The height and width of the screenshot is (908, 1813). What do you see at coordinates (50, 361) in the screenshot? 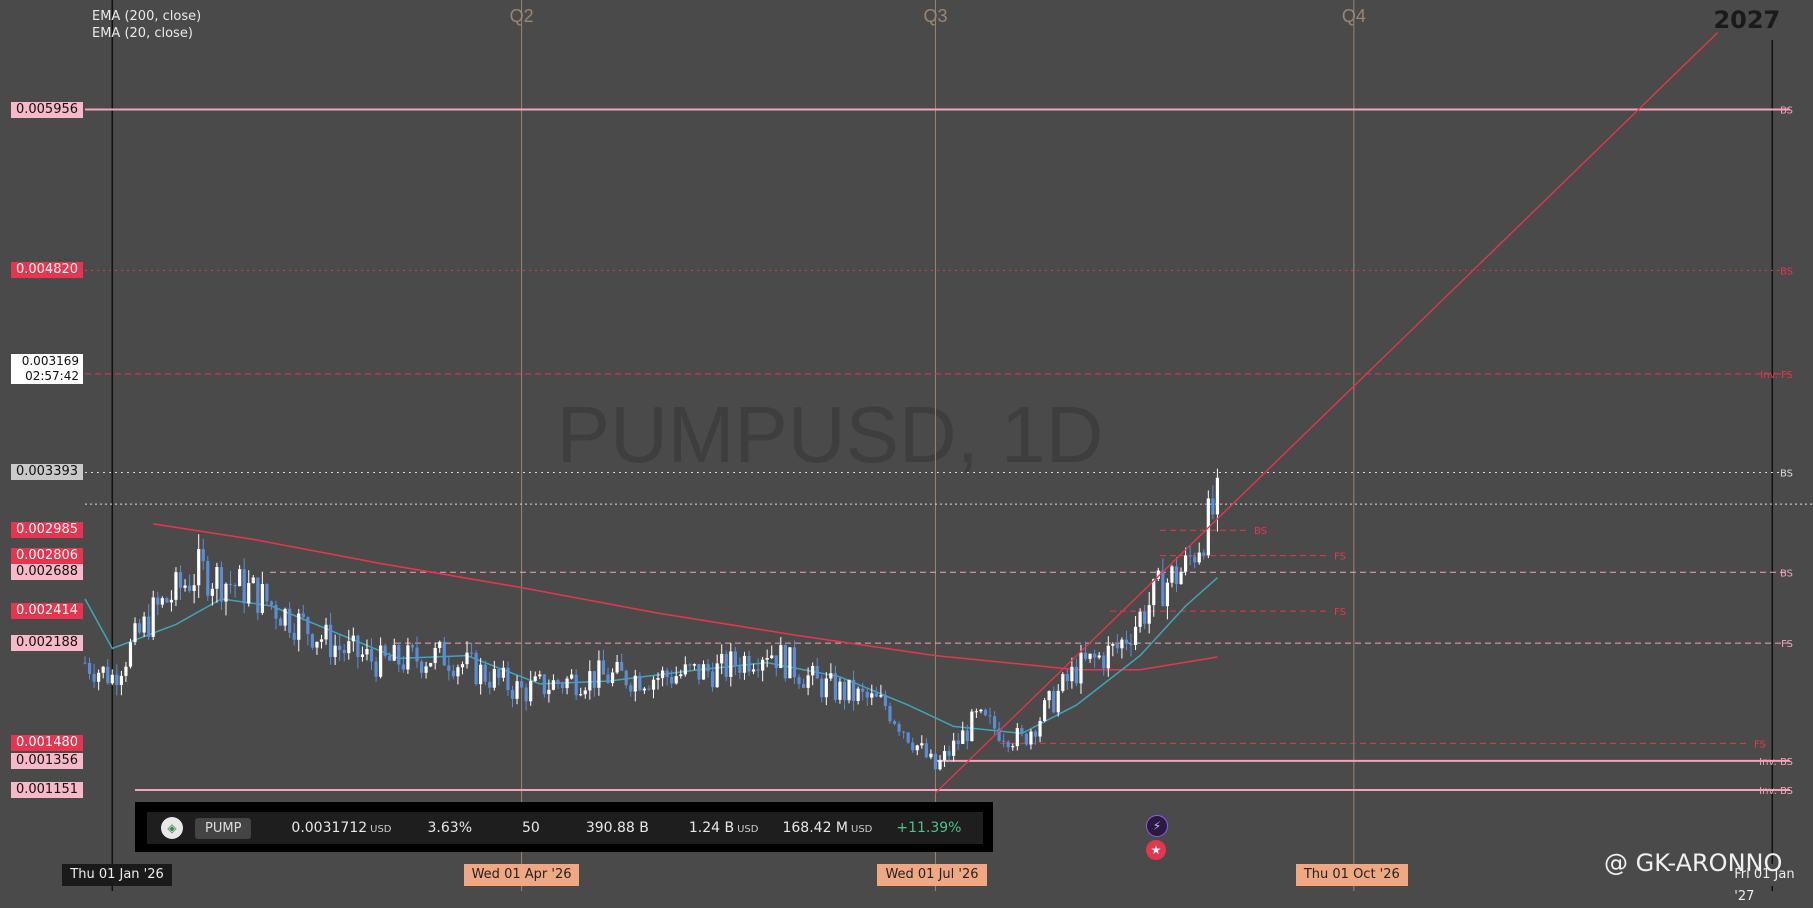
I see `current-price-value: 0.003169` at bounding box center [50, 361].